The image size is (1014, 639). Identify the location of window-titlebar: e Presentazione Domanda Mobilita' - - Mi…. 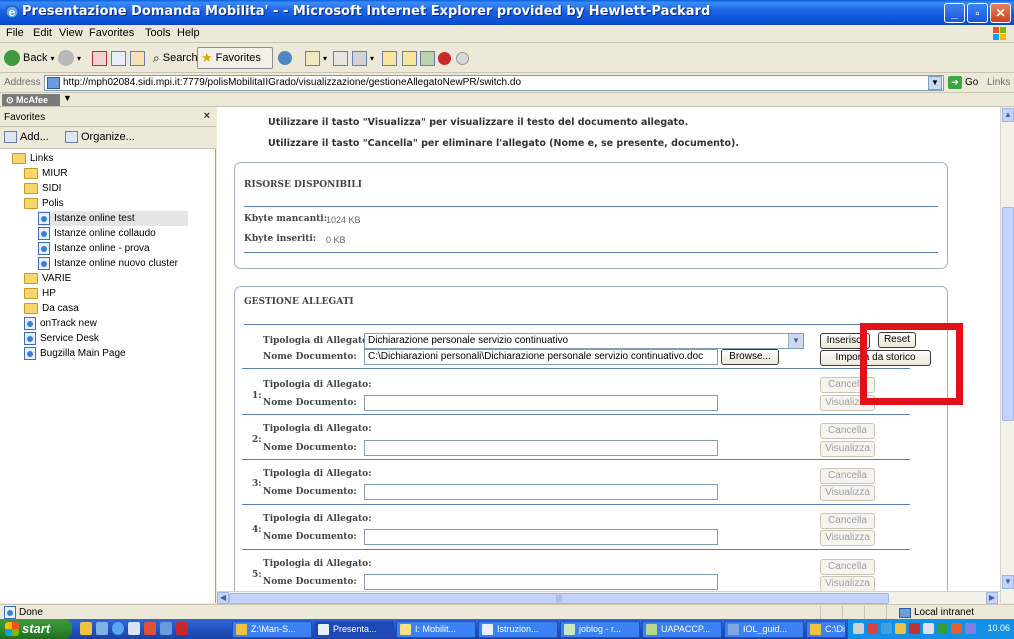
(507, 12).